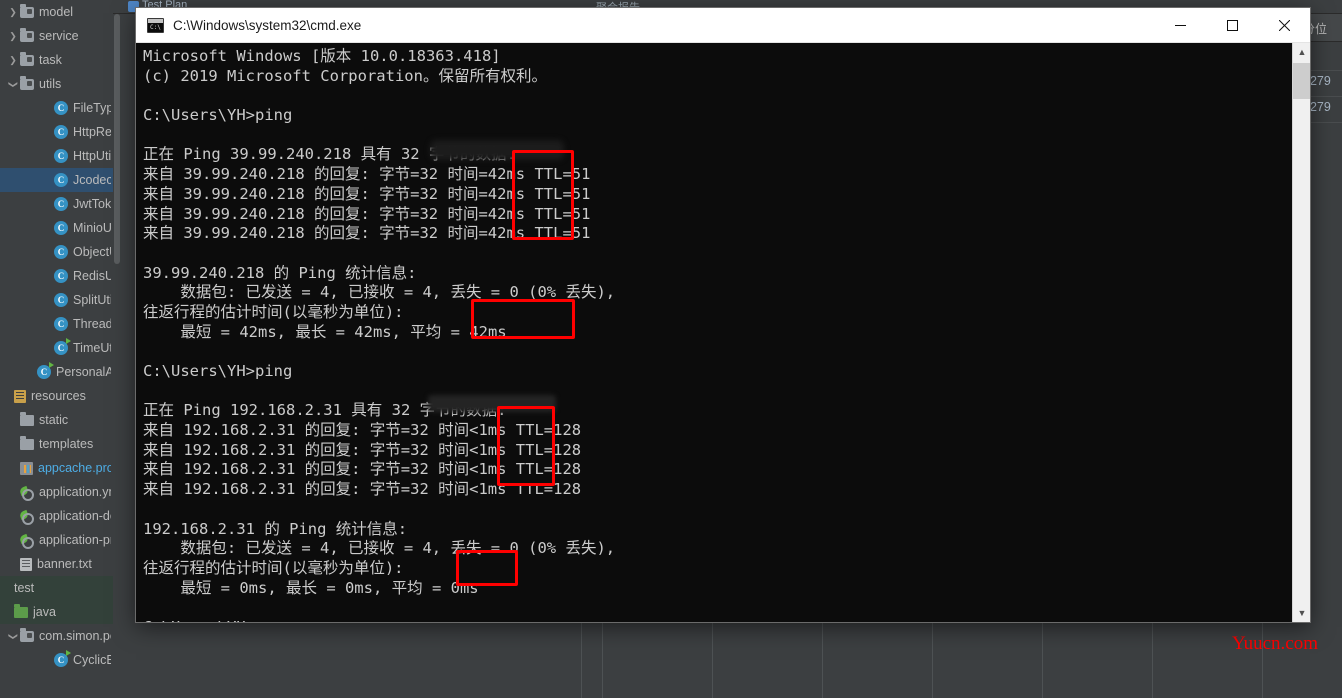 This screenshot has width=1342, height=698. What do you see at coordinates (56, 132) in the screenshot?
I see `tree-item-5: C HttpRequestUtil` at bounding box center [56, 132].